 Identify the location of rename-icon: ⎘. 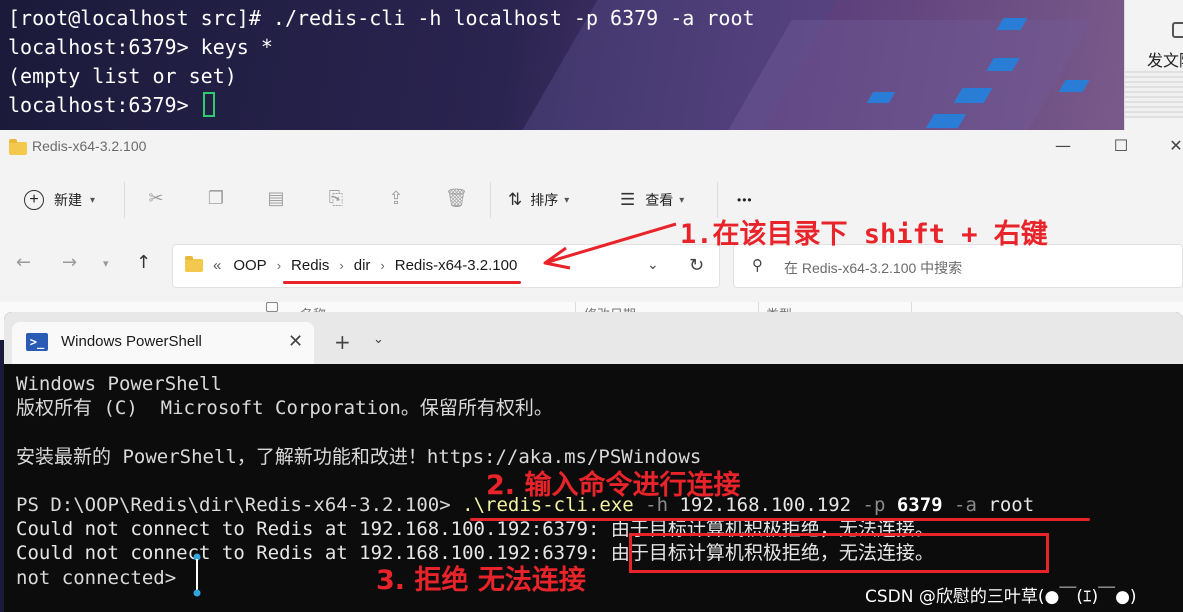
(336, 199).